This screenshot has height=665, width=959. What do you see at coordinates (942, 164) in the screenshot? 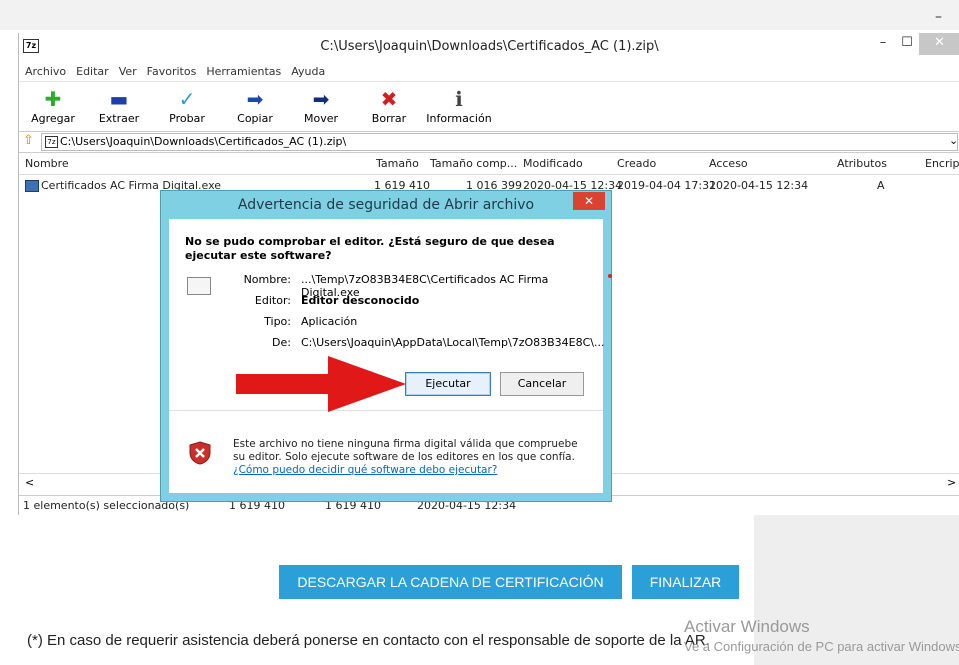
I see `col-encrypted: Encript` at bounding box center [942, 164].